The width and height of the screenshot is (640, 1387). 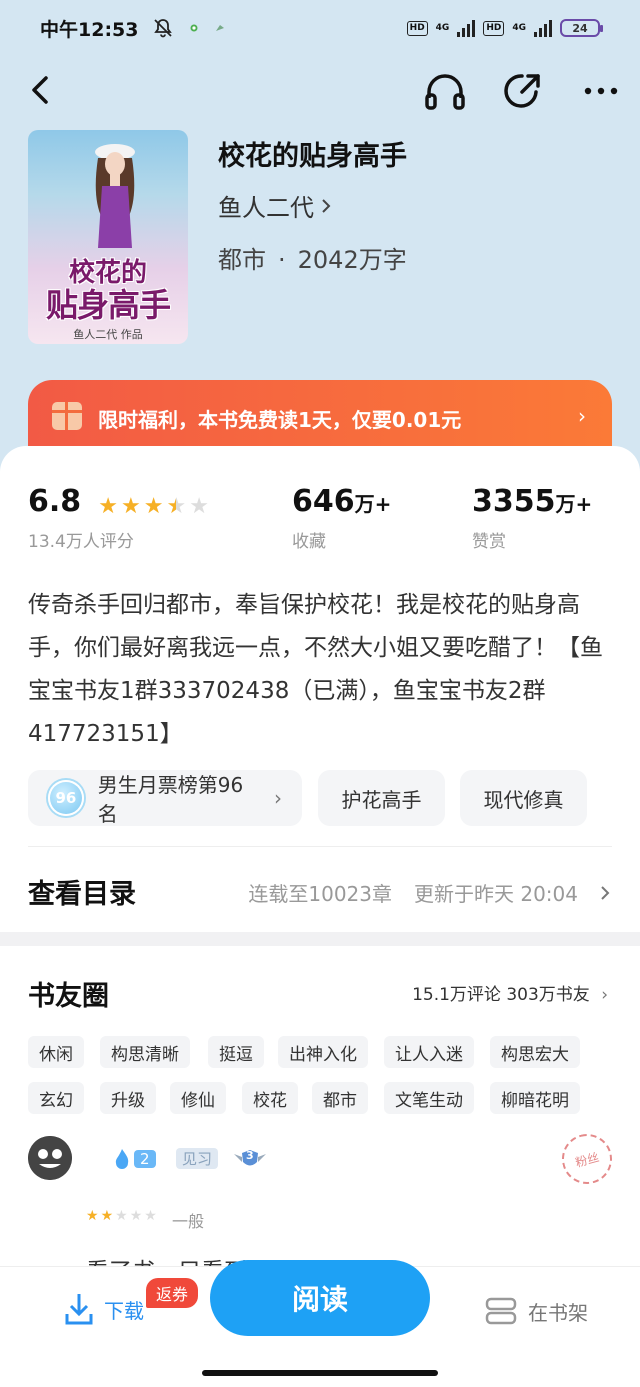 What do you see at coordinates (352, 260) in the screenshot?
I see `word-count: 2042万字` at bounding box center [352, 260].